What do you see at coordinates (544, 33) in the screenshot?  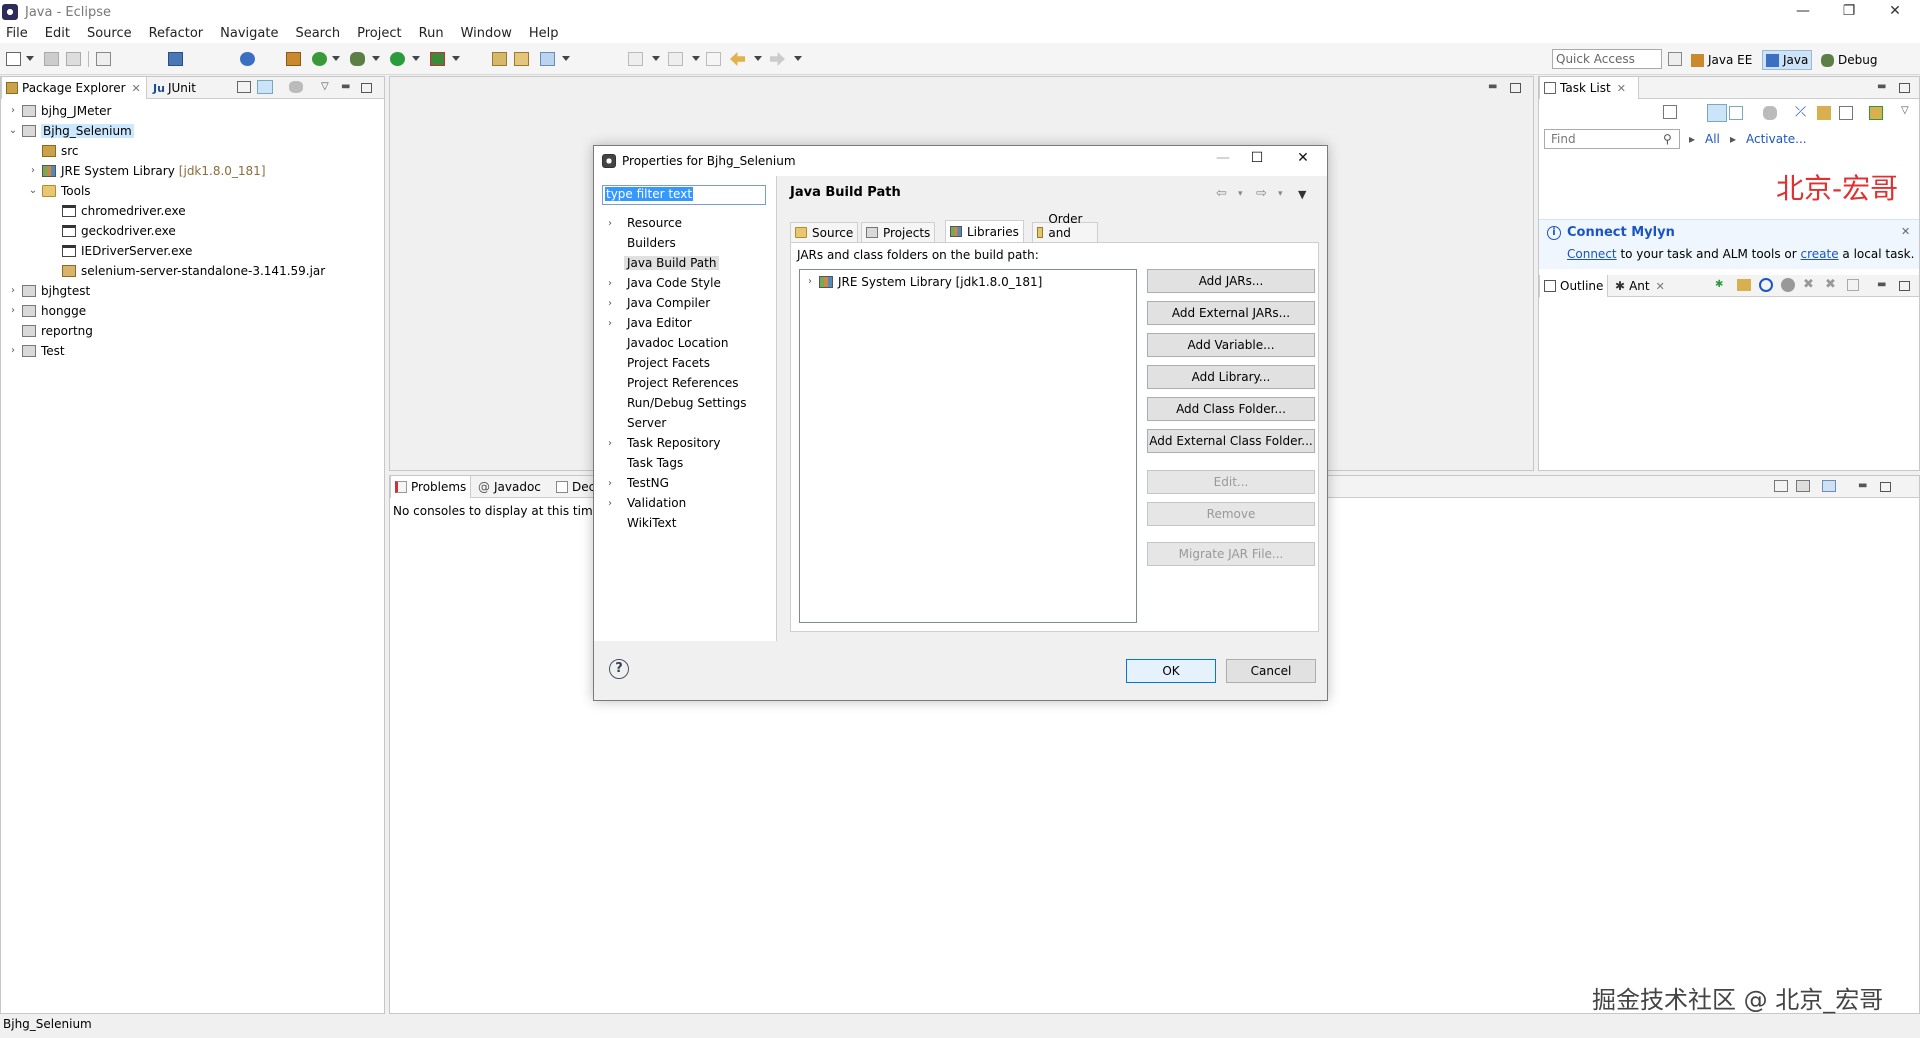 I see `menu-help: Help` at bounding box center [544, 33].